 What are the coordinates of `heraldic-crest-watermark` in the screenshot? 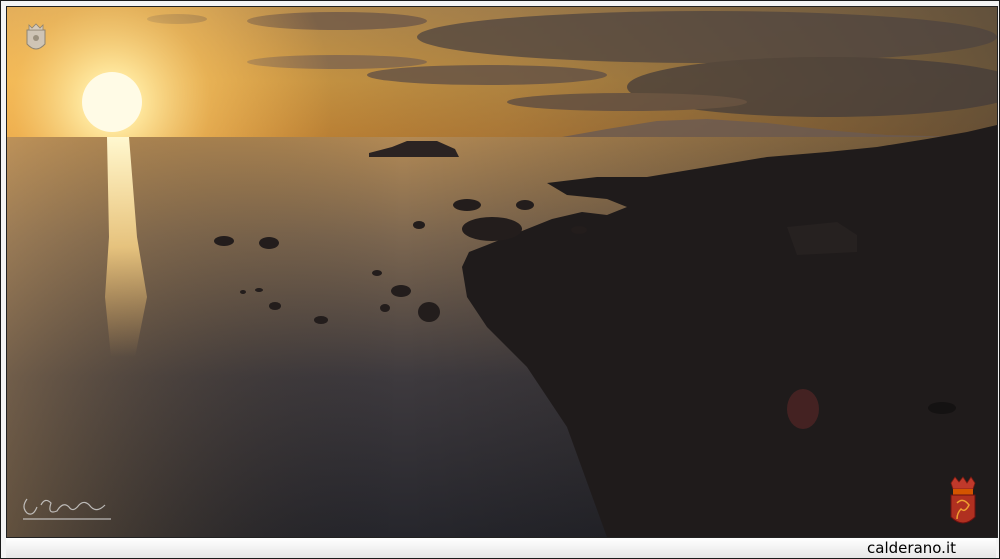 It's located at (963, 500).